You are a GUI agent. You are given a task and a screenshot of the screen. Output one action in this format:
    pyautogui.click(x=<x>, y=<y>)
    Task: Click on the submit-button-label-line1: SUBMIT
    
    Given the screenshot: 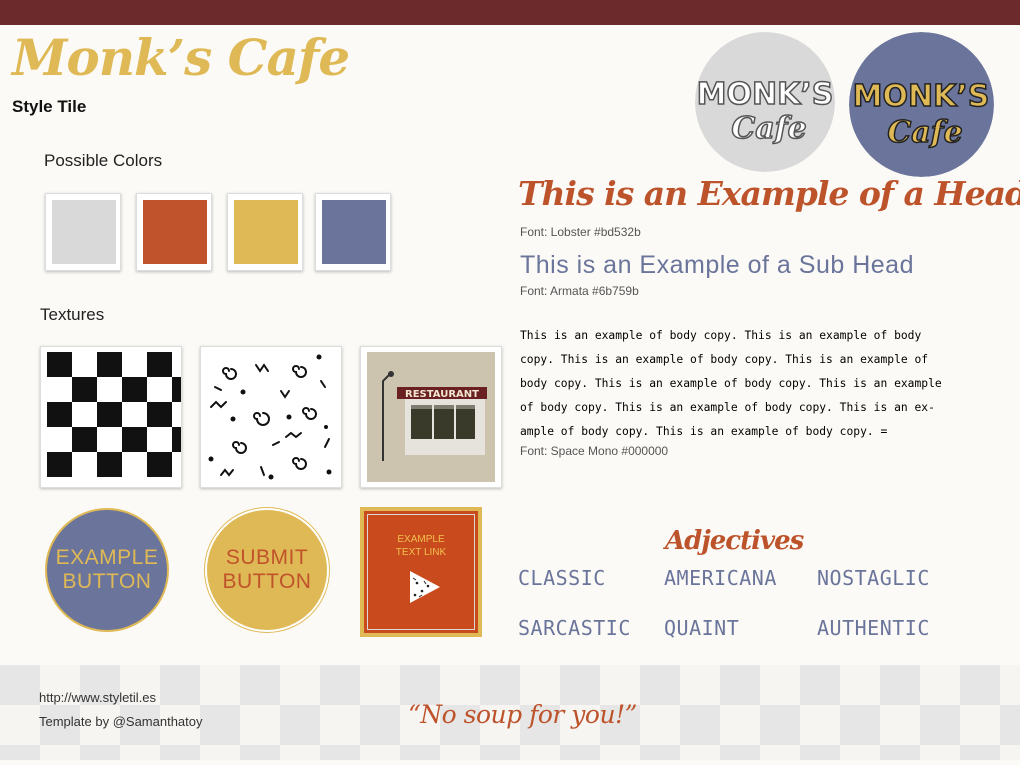 What is the action you would take?
    pyautogui.click(x=267, y=557)
    